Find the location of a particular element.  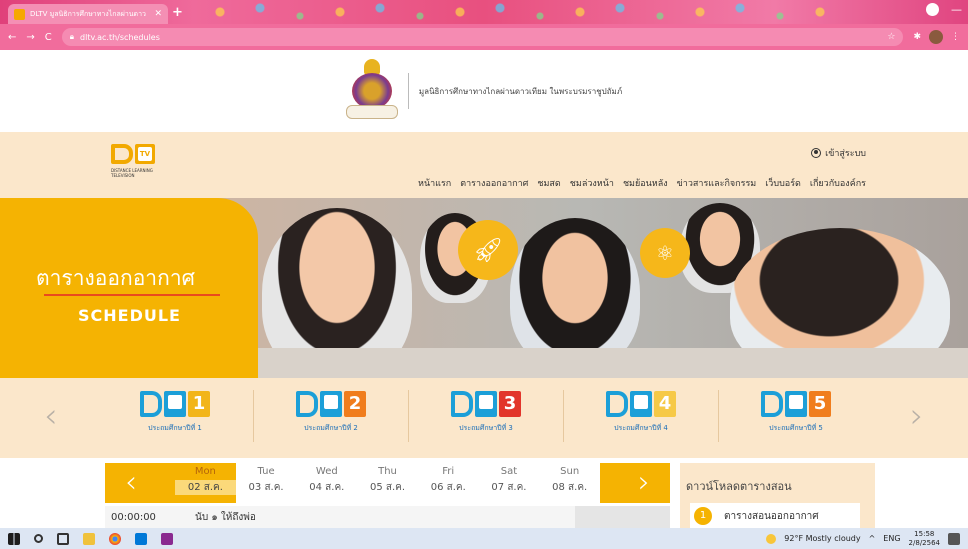

avatar is located at coordinates (936, 37).